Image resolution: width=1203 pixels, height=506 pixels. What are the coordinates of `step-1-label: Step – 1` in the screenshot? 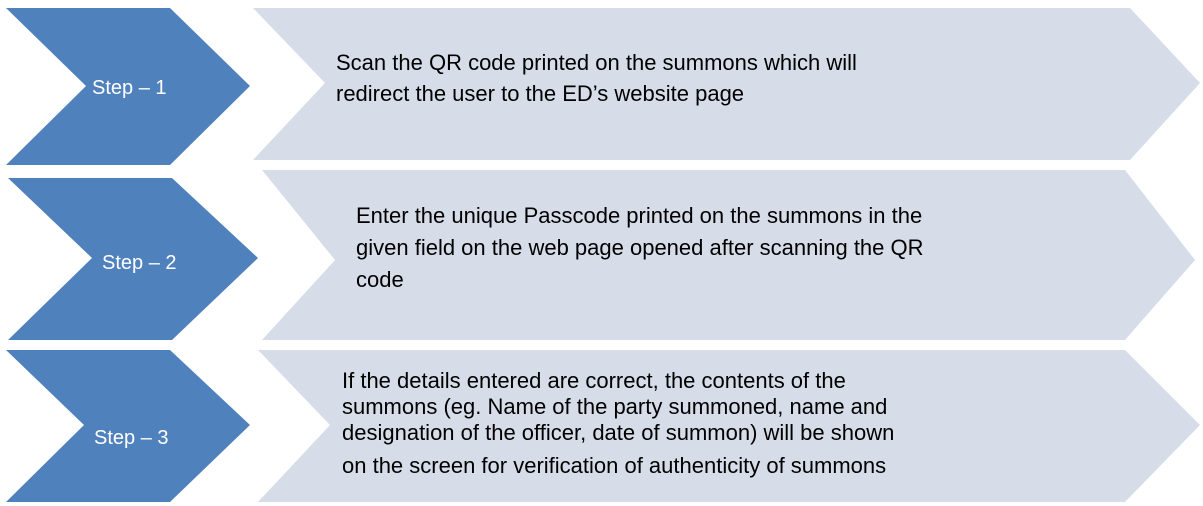 It's located at (129, 88).